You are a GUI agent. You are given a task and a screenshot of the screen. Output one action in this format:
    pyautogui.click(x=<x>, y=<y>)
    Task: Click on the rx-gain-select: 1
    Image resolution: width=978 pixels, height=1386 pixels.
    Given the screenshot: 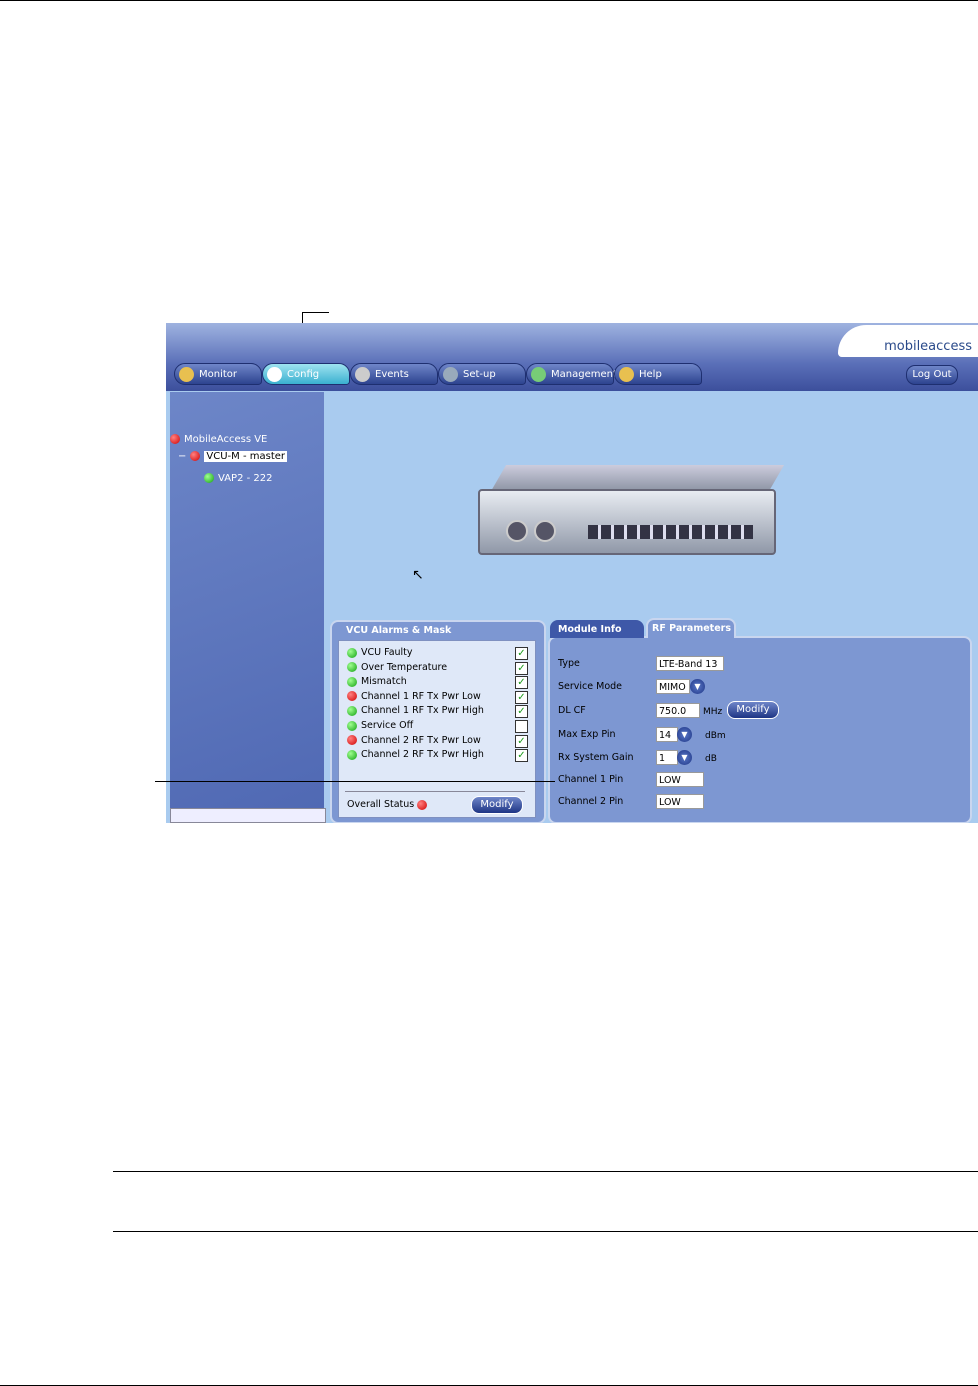 What is the action you would take?
    pyautogui.click(x=667, y=757)
    